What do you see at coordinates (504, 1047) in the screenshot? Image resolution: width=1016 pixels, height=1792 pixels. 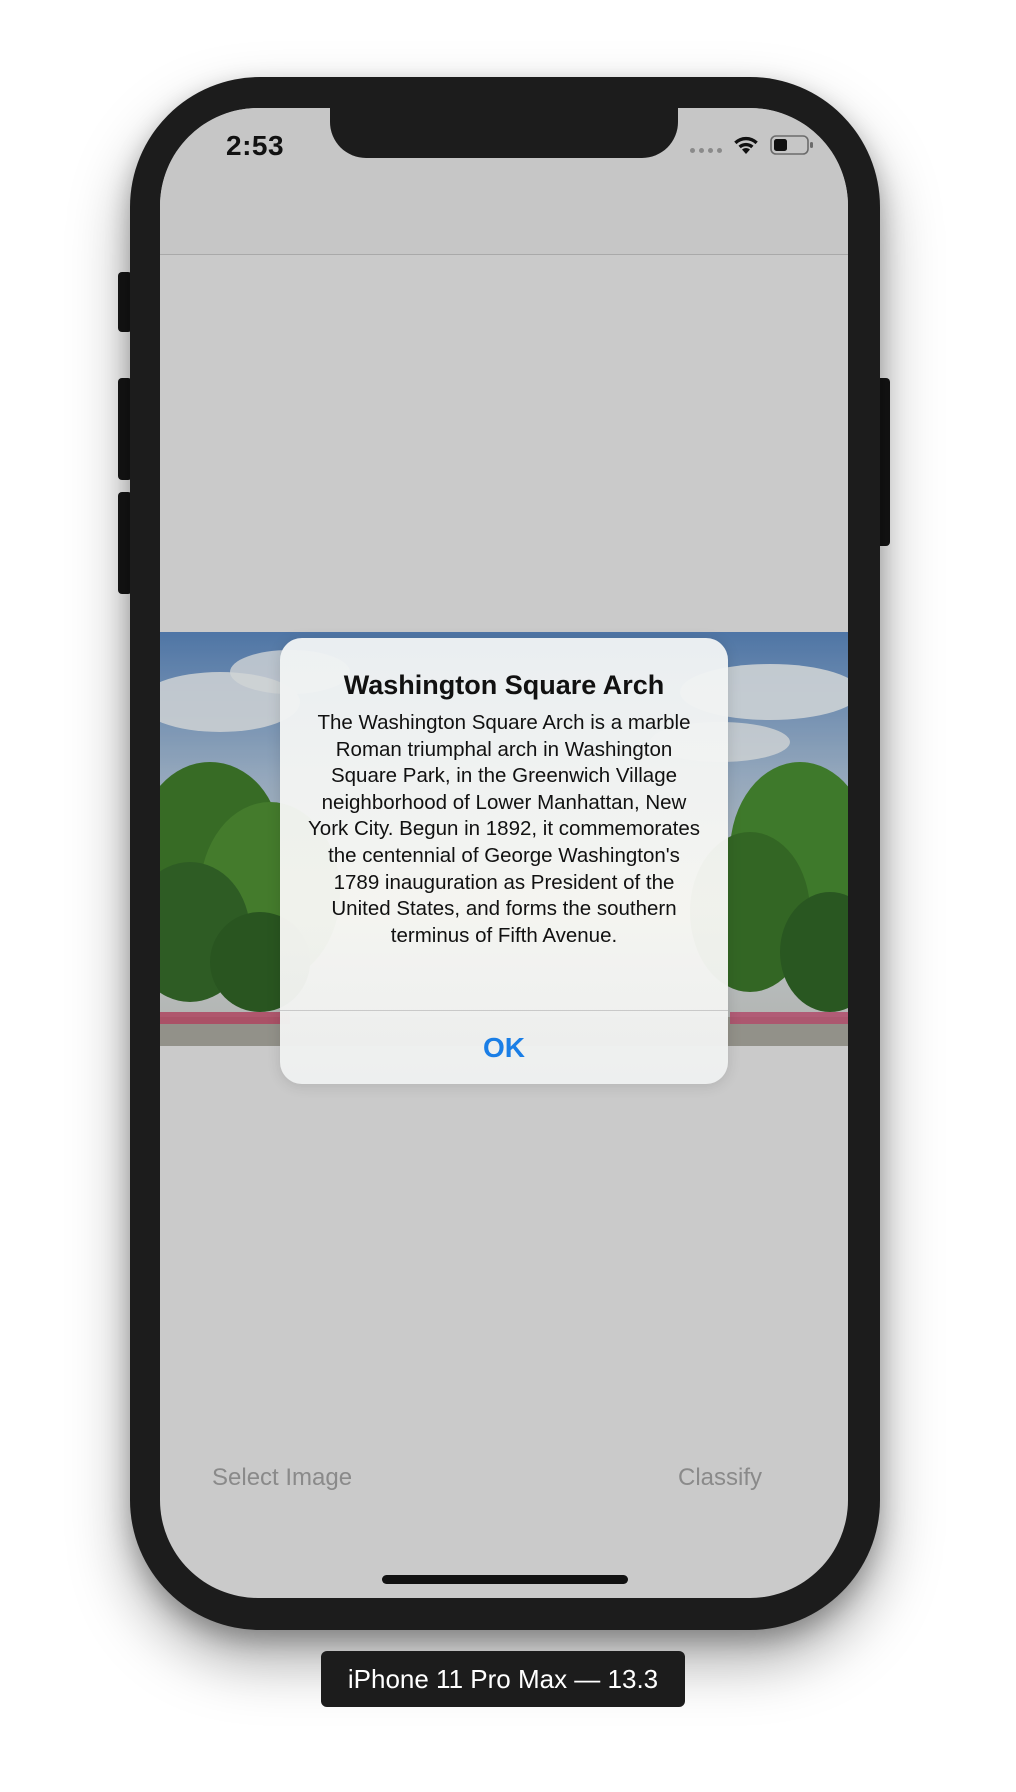 I see `alert-ok-button: OK` at bounding box center [504, 1047].